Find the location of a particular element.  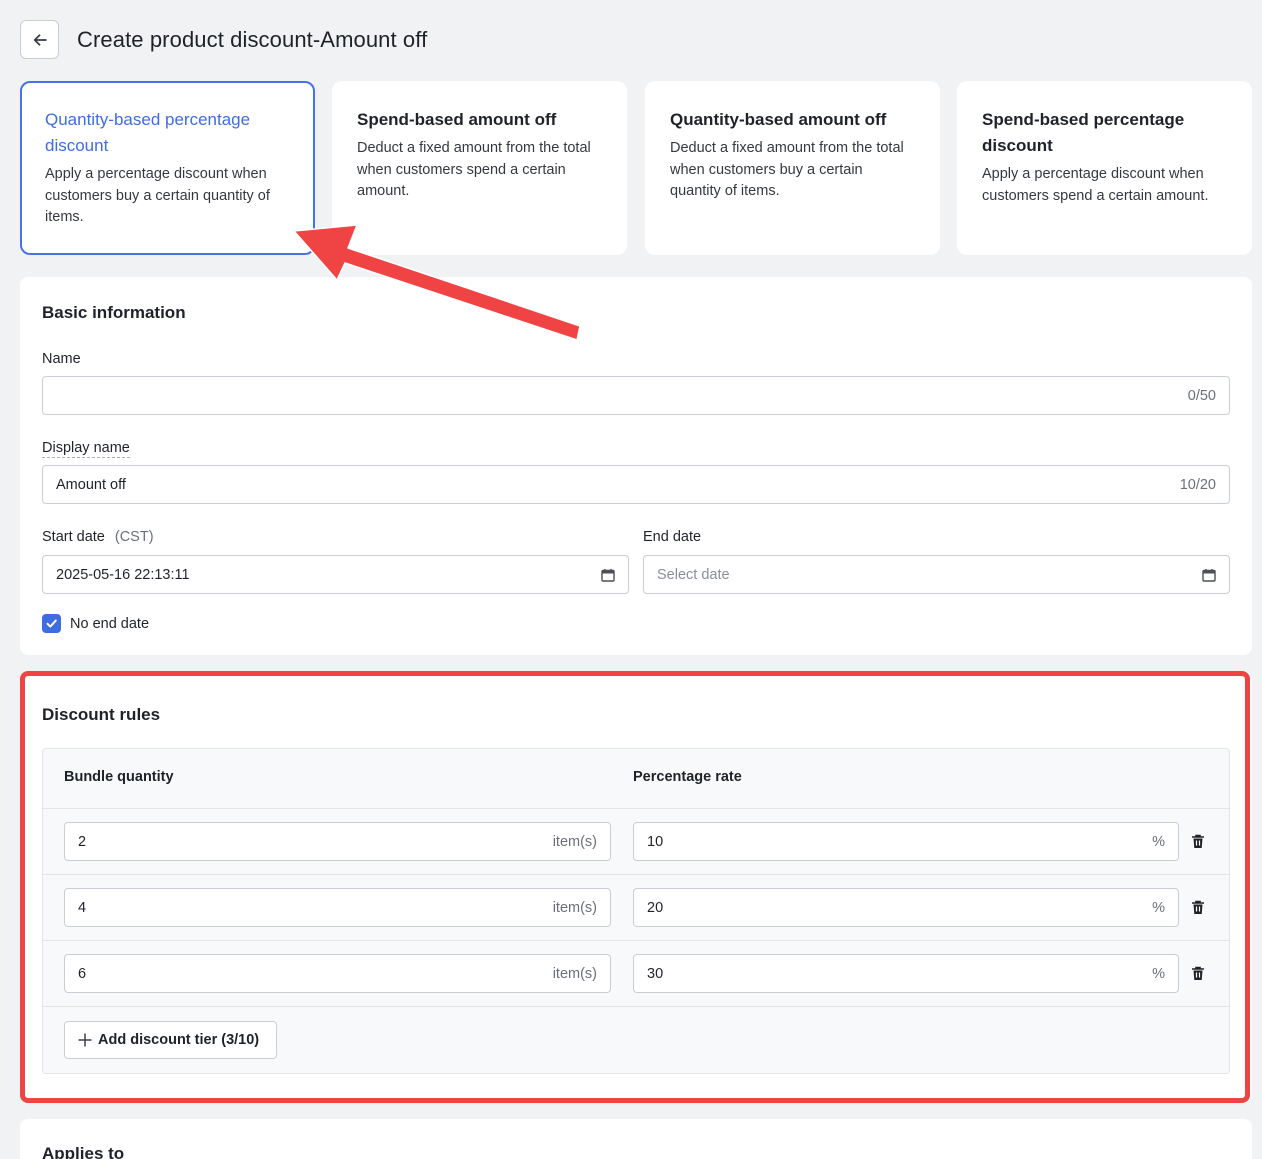

name-input: 0/50 is located at coordinates (636, 395).